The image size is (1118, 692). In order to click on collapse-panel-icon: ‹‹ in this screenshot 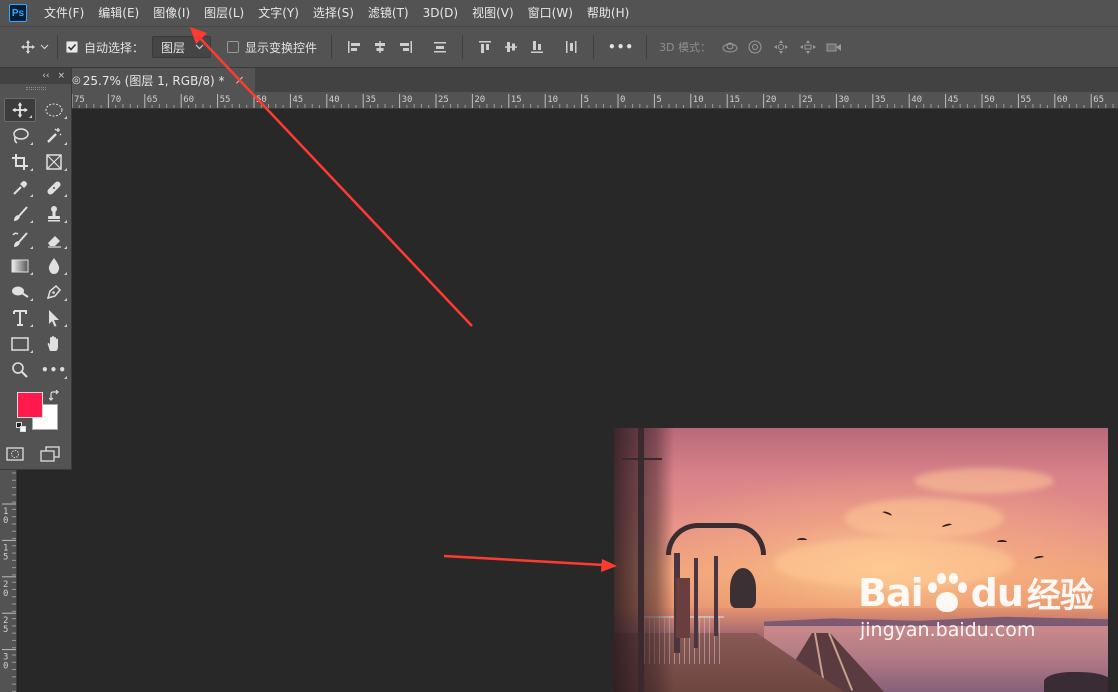, I will do `click(45, 76)`.